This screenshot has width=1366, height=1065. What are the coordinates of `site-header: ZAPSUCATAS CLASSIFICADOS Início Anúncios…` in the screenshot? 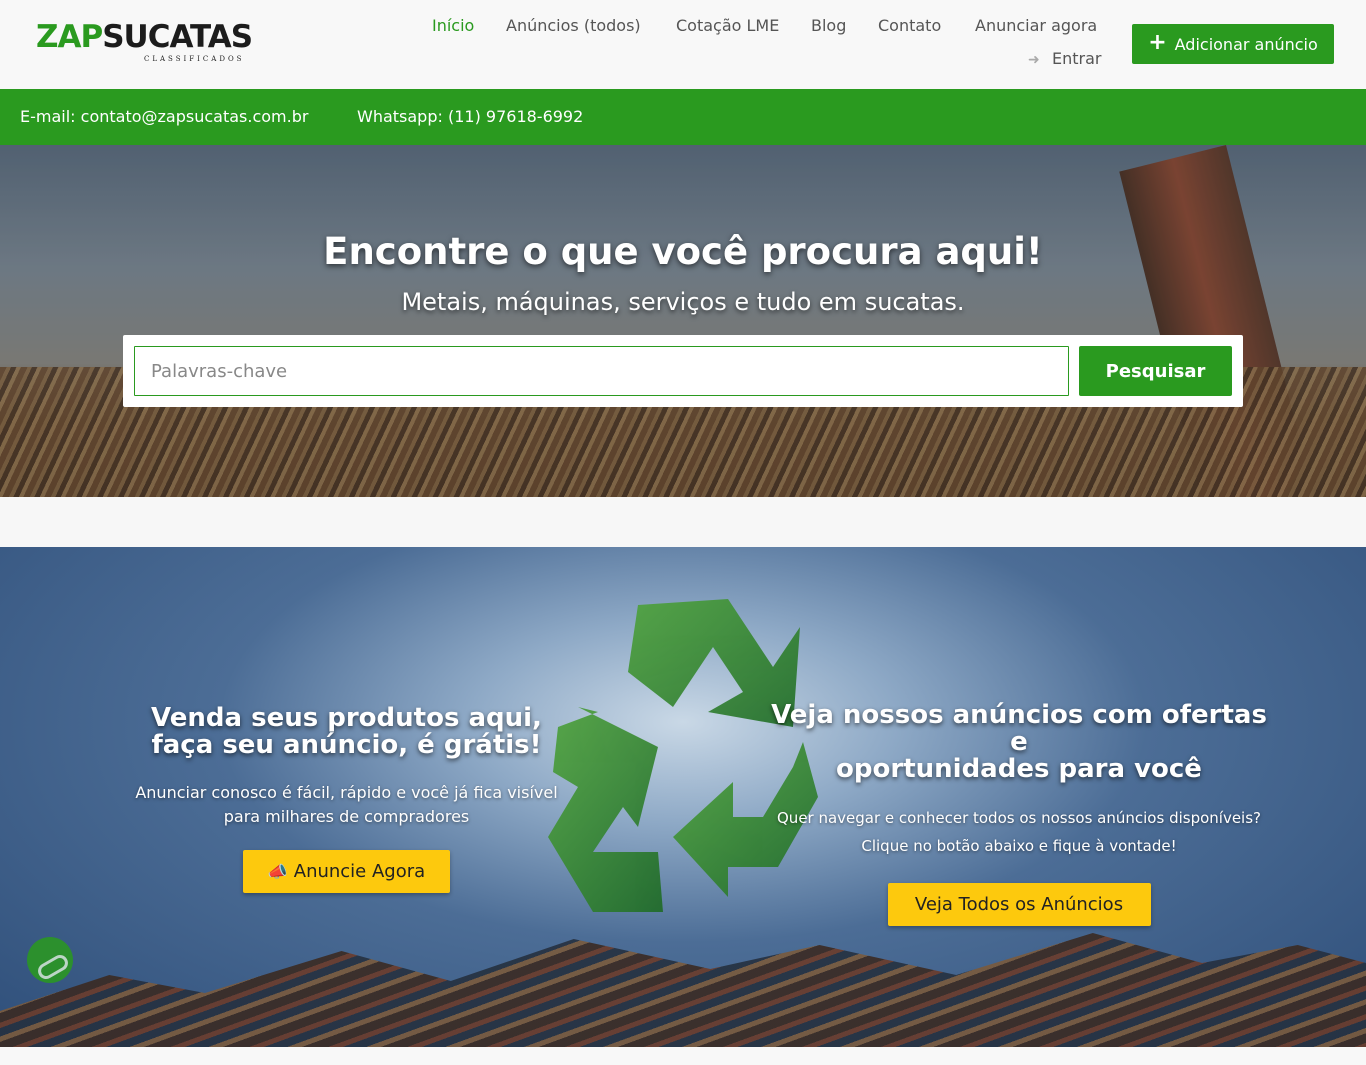 It's located at (683, 44).